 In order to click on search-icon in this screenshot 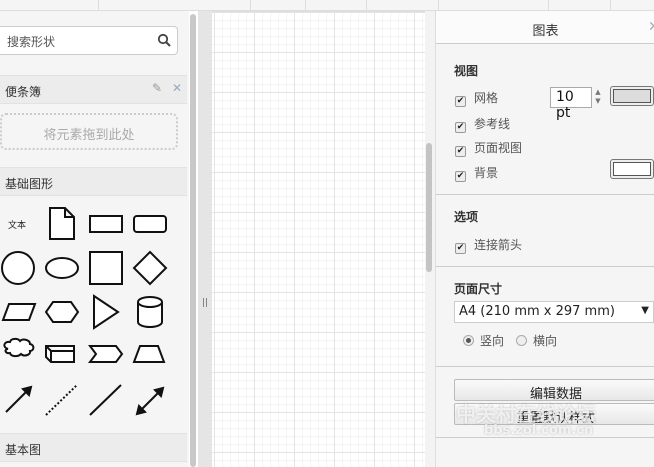, I will do `click(164, 40)`.